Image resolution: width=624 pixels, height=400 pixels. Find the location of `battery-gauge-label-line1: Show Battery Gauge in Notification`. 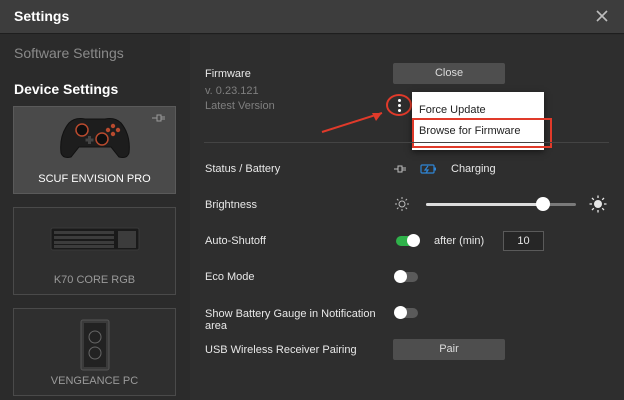

battery-gauge-label-line1: Show Battery Gauge in Notification is located at coordinates (290, 314).